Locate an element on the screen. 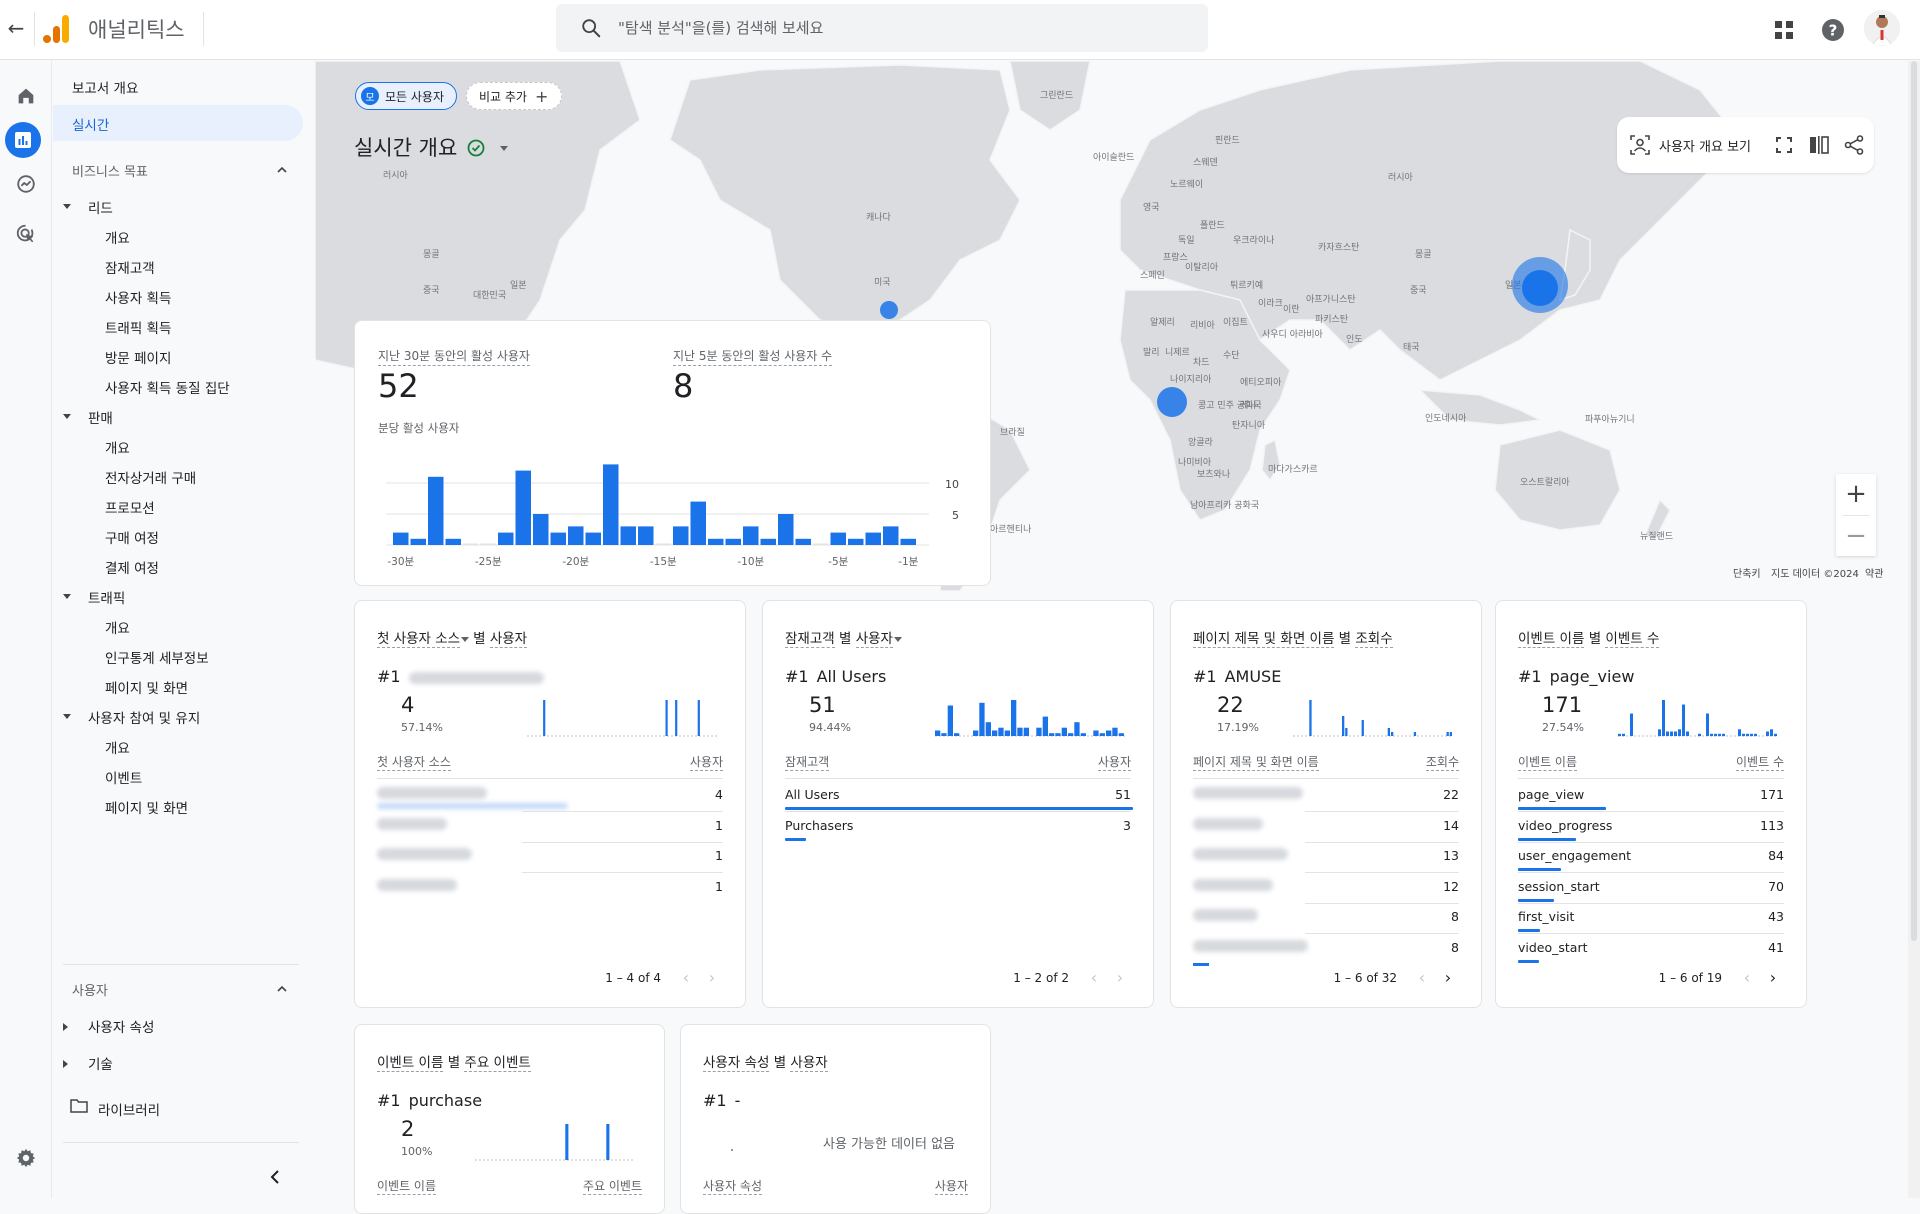 The height and width of the screenshot is (1214, 1920). col-dimension: 잠재고객 is located at coordinates (807, 762).